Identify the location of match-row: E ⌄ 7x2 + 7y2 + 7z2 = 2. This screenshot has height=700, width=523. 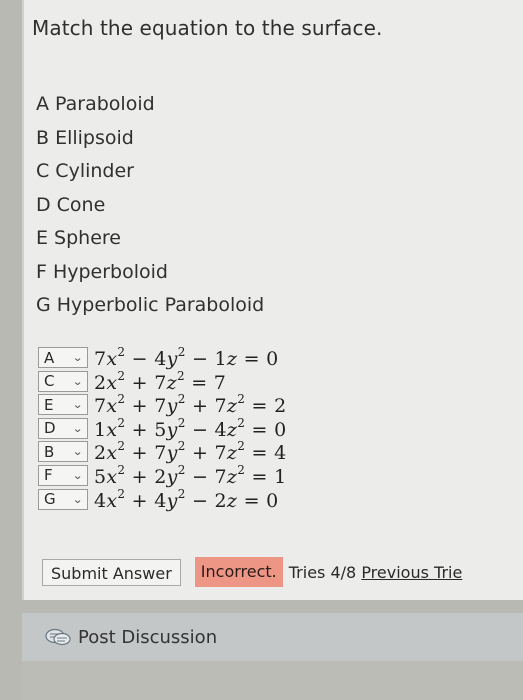
(162, 405).